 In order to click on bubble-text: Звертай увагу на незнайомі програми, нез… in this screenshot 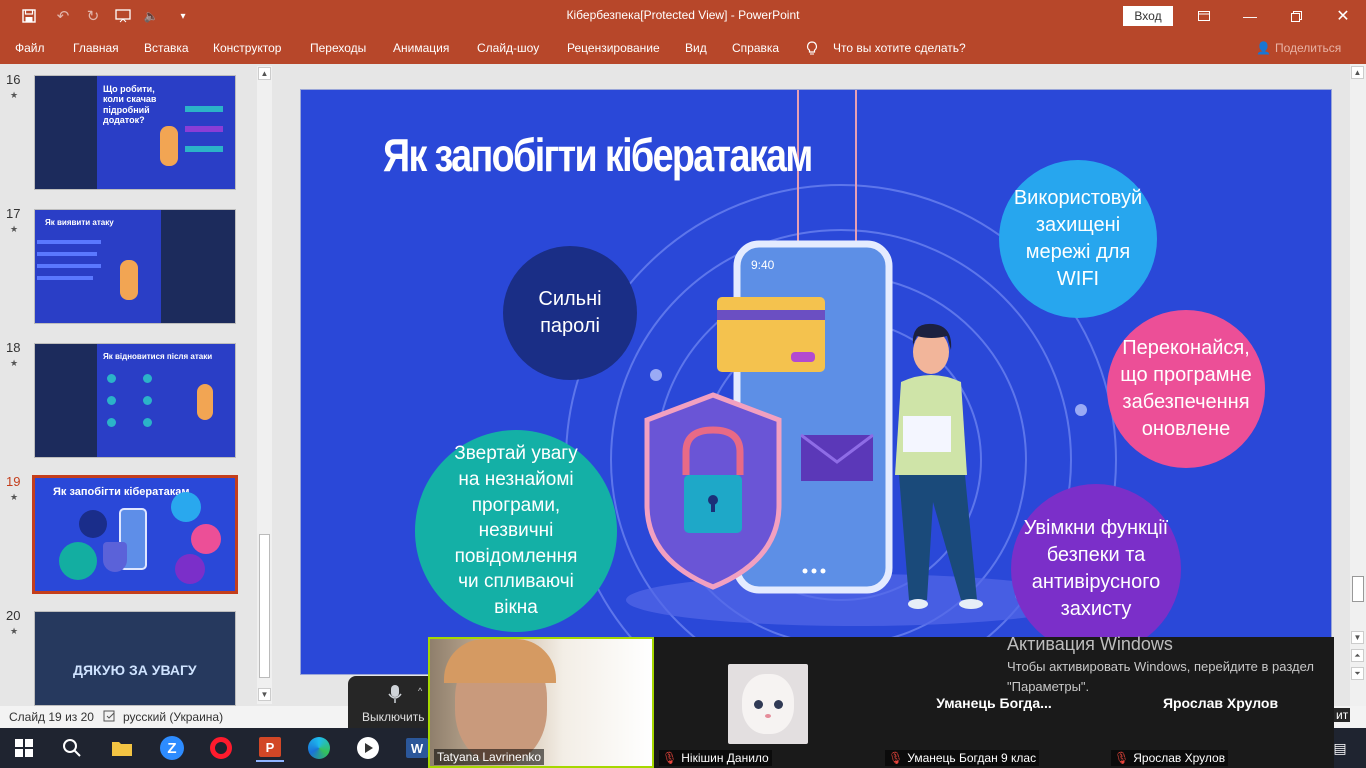, I will do `click(516, 531)`.